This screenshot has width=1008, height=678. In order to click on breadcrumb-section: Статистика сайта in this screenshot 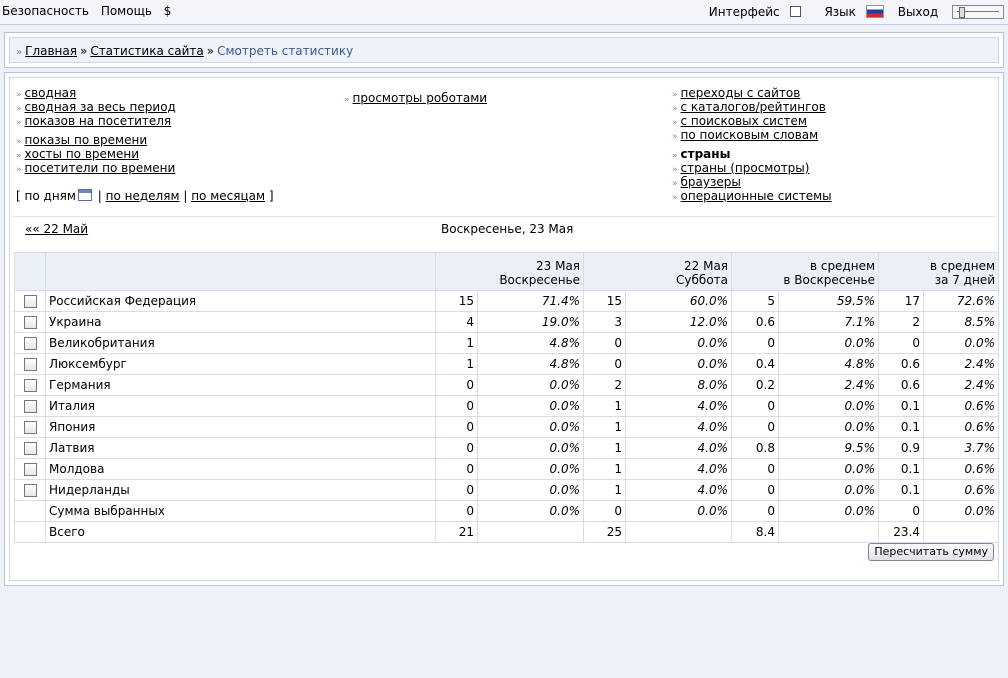, I will do `click(146, 51)`.